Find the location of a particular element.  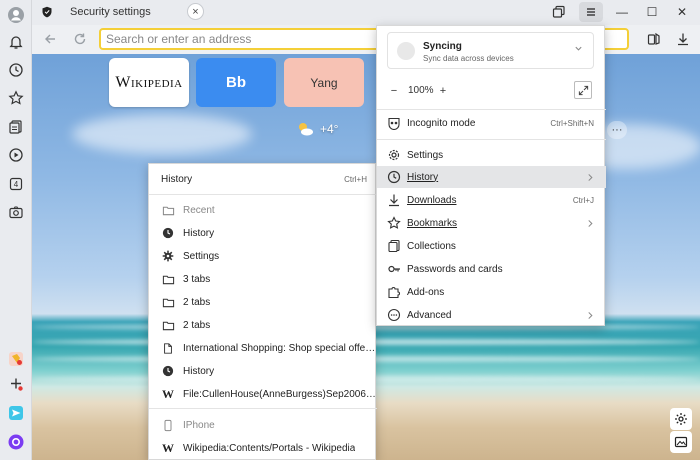

add-panel-icon is located at coordinates (16, 384).